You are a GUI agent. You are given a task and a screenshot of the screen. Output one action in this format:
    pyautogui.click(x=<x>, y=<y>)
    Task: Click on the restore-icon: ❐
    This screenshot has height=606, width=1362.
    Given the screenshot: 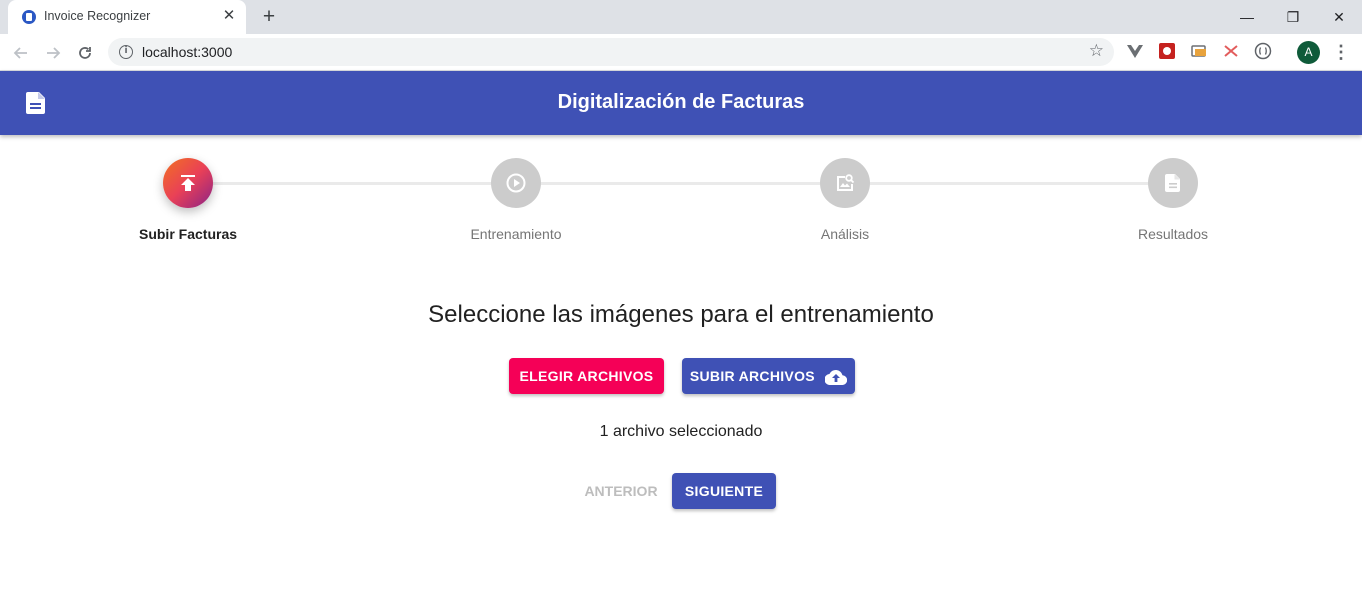 What is the action you would take?
    pyautogui.click(x=1293, y=17)
    